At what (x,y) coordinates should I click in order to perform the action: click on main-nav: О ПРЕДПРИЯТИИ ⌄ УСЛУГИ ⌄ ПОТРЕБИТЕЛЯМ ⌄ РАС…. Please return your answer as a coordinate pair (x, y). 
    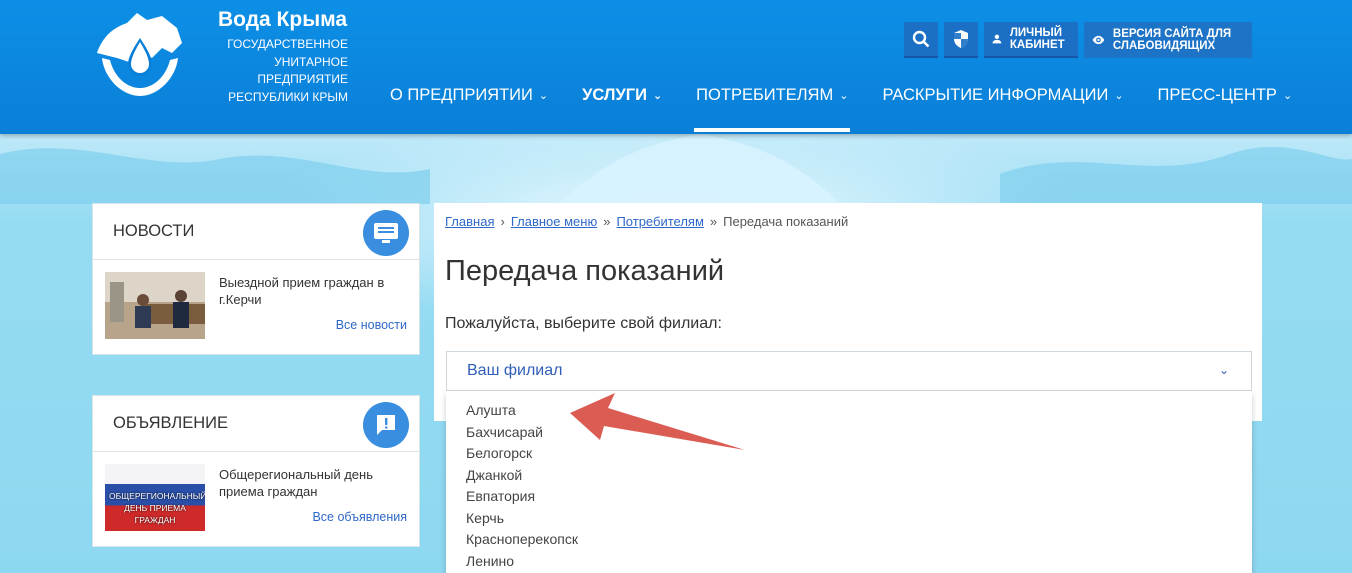
    Looking at the image, I should click on (856, 103).